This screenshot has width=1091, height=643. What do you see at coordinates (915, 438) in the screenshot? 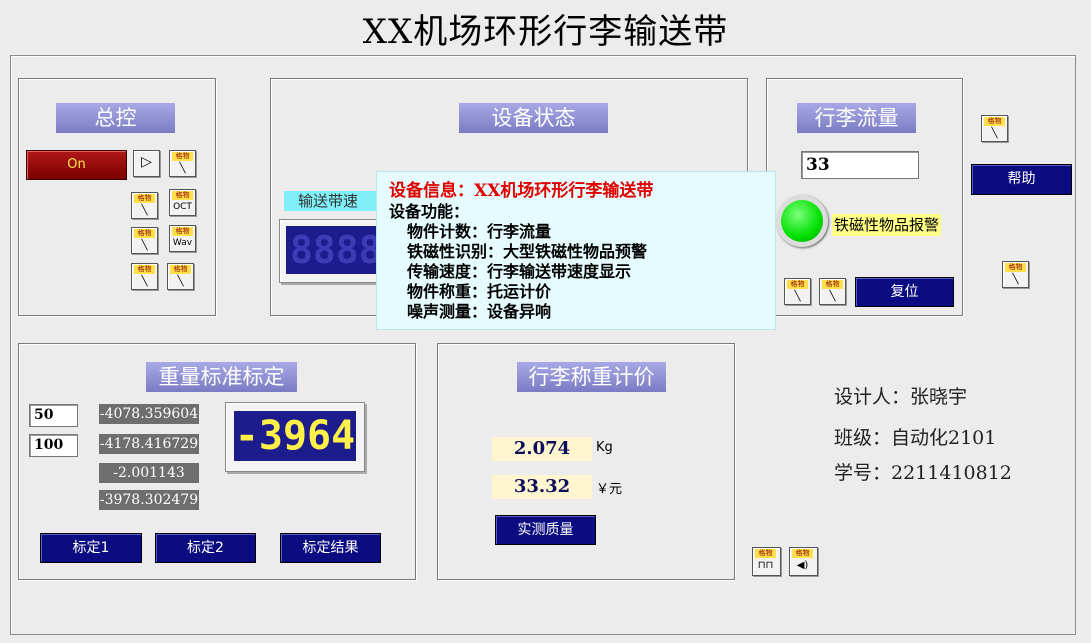
I see `designer-class: 班级：自动化2101` at bounding box center [915, 438].